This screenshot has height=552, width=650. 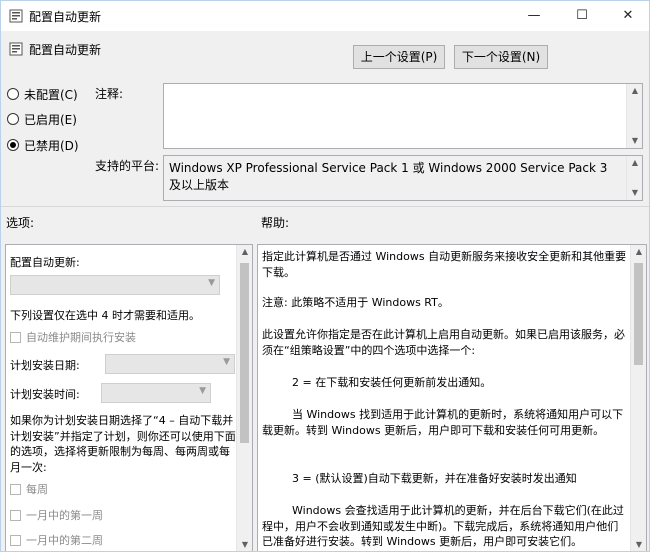 I want to click on setting-title: 配置自动更新, so click(x=65, y=50).